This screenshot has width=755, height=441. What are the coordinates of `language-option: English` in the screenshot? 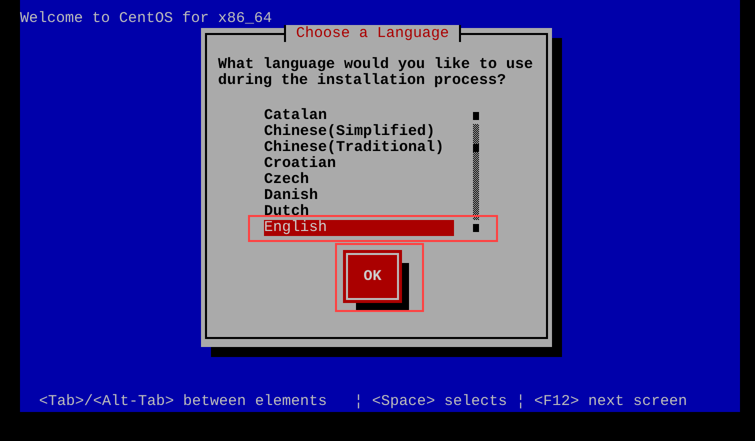 It's located at (359, 228).